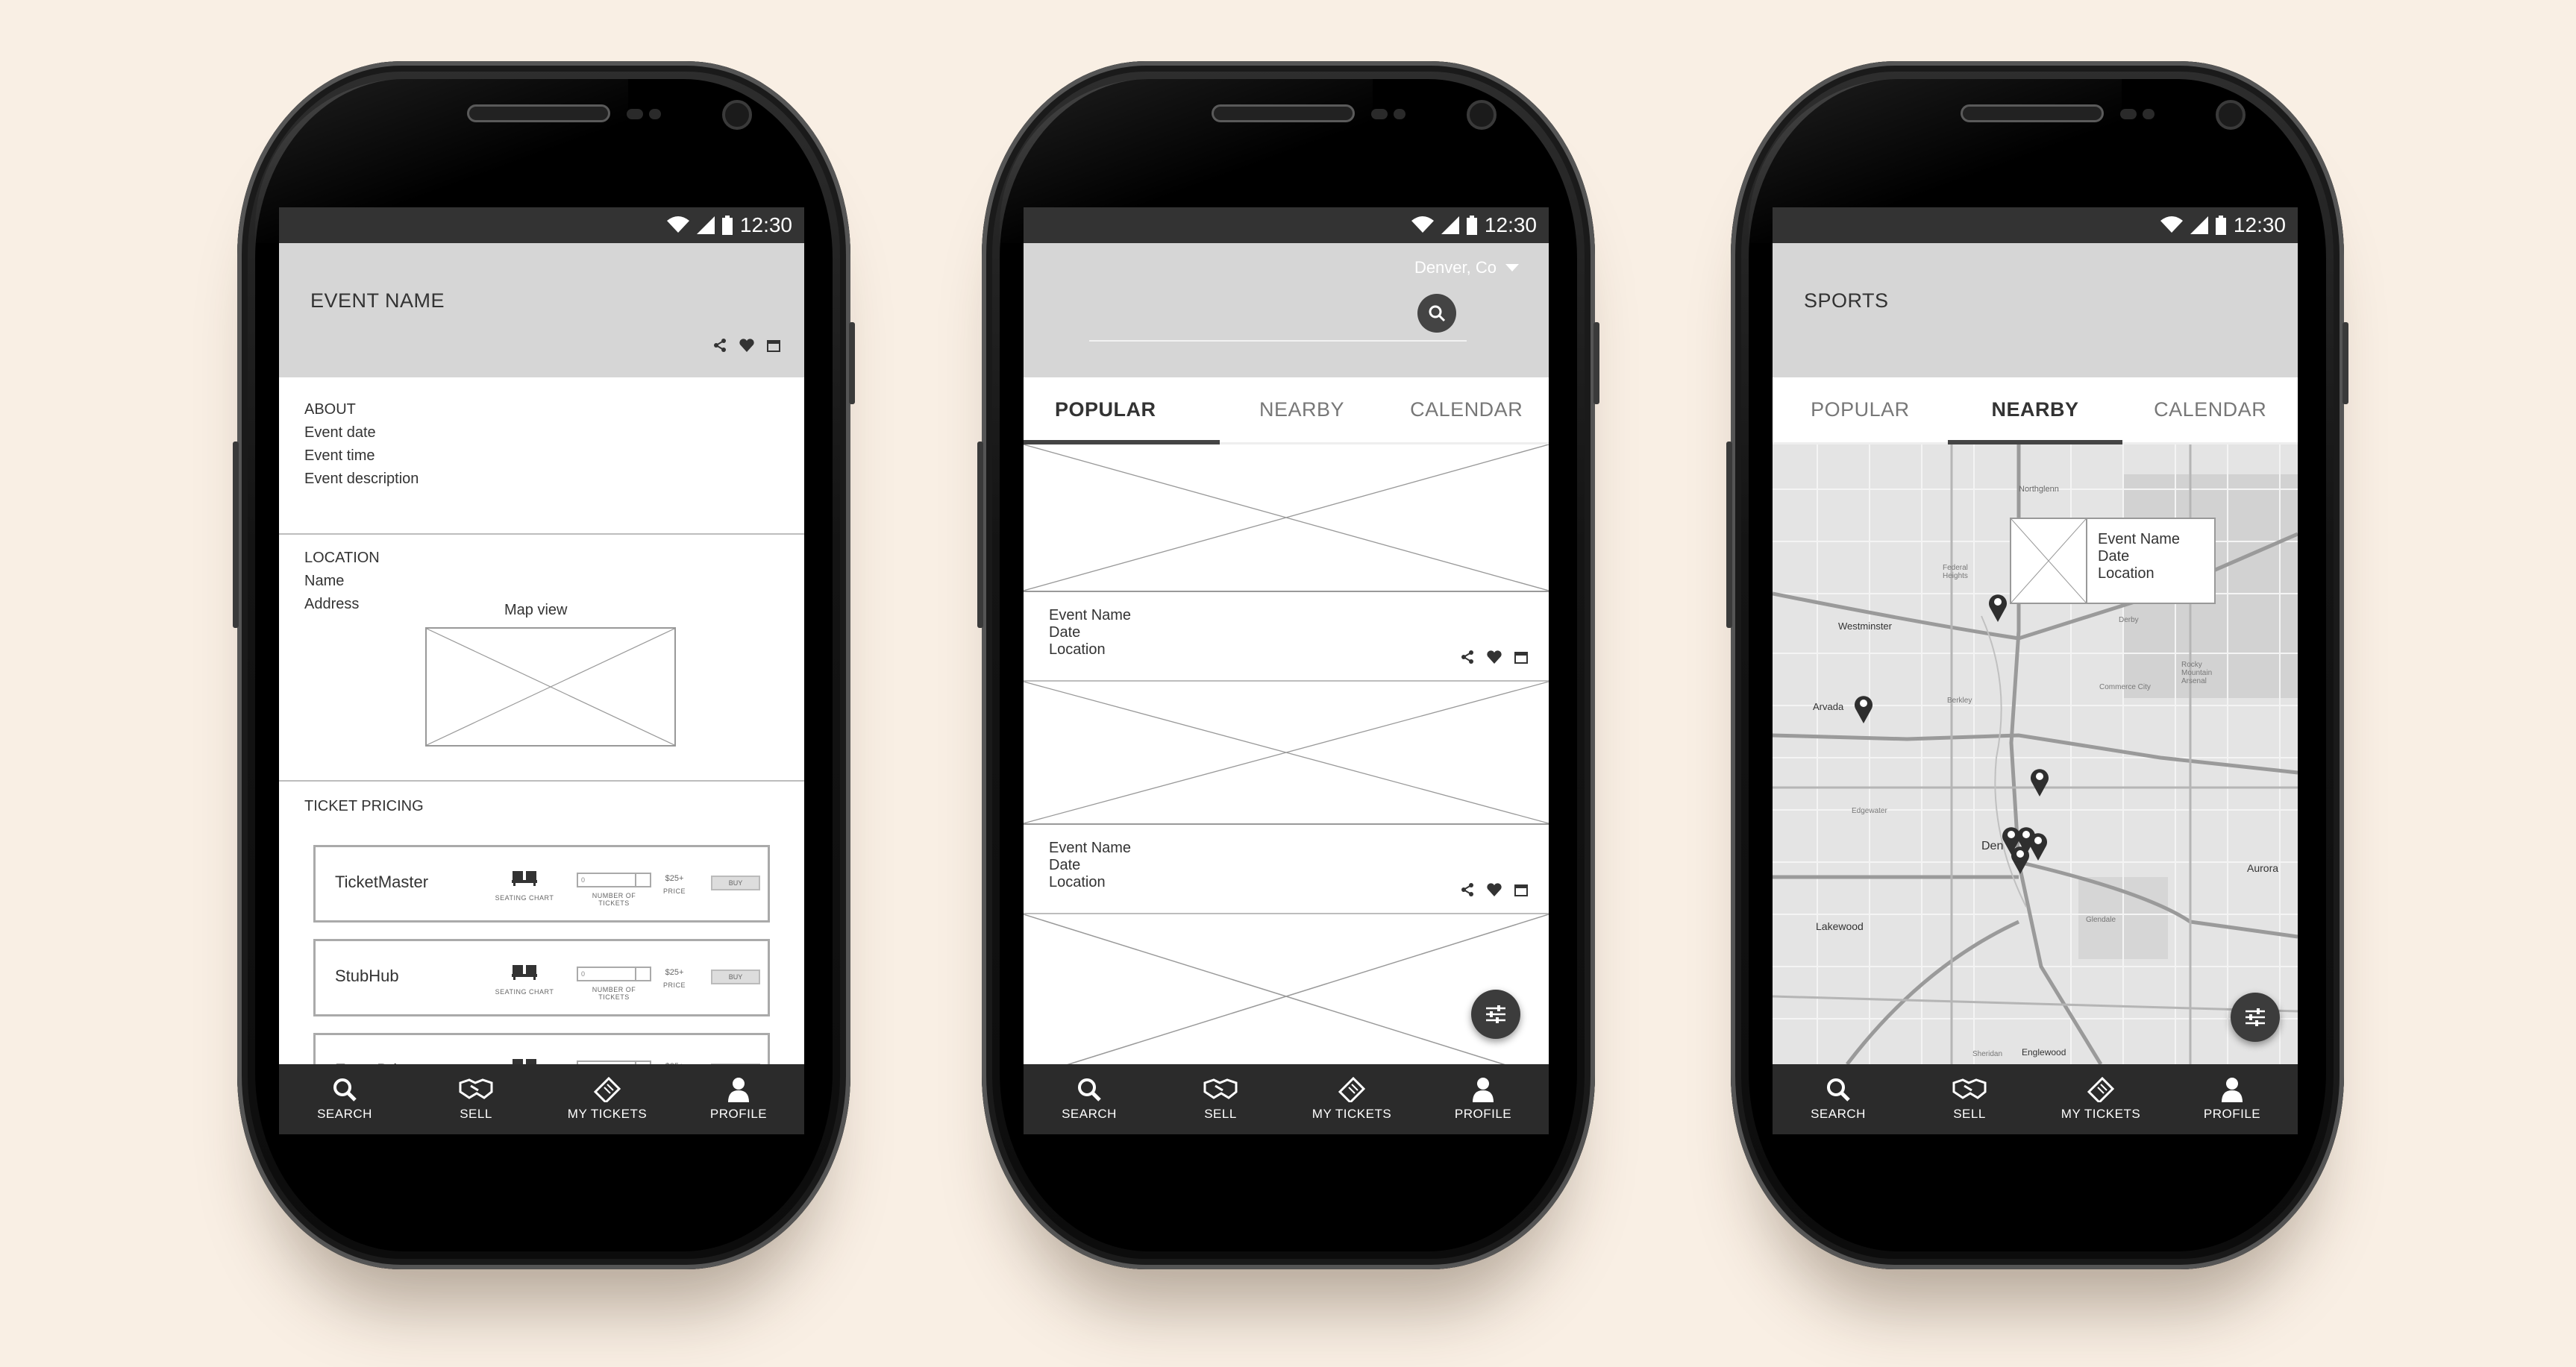 Image resolution: width=2576 pixels, height=1367 pixels. I want to click on event-date: Date, so click(1065, 865).